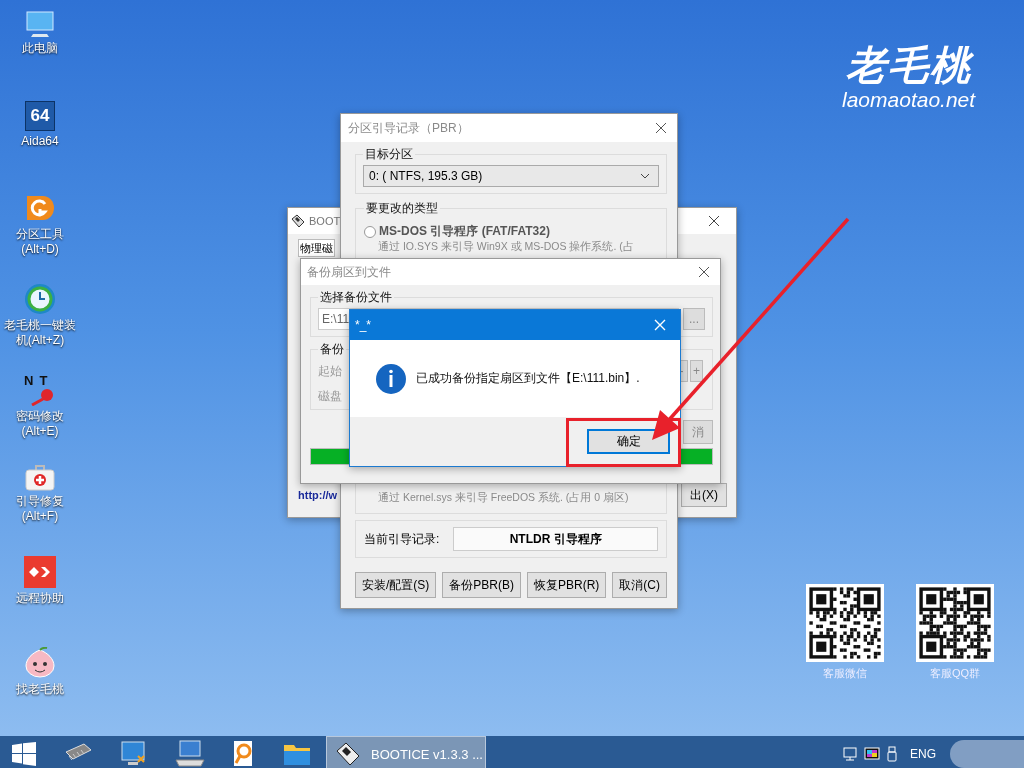 The image size is (1024, 768). I want to click on window-title: 备份扇区到文件, so click(349, 272).